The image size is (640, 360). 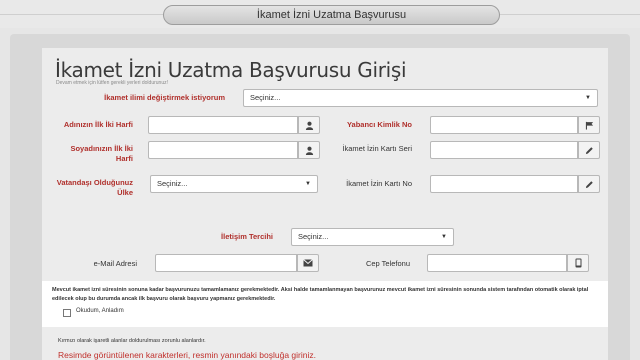 I want to click on card-no-input, so click(x=504, y=184).